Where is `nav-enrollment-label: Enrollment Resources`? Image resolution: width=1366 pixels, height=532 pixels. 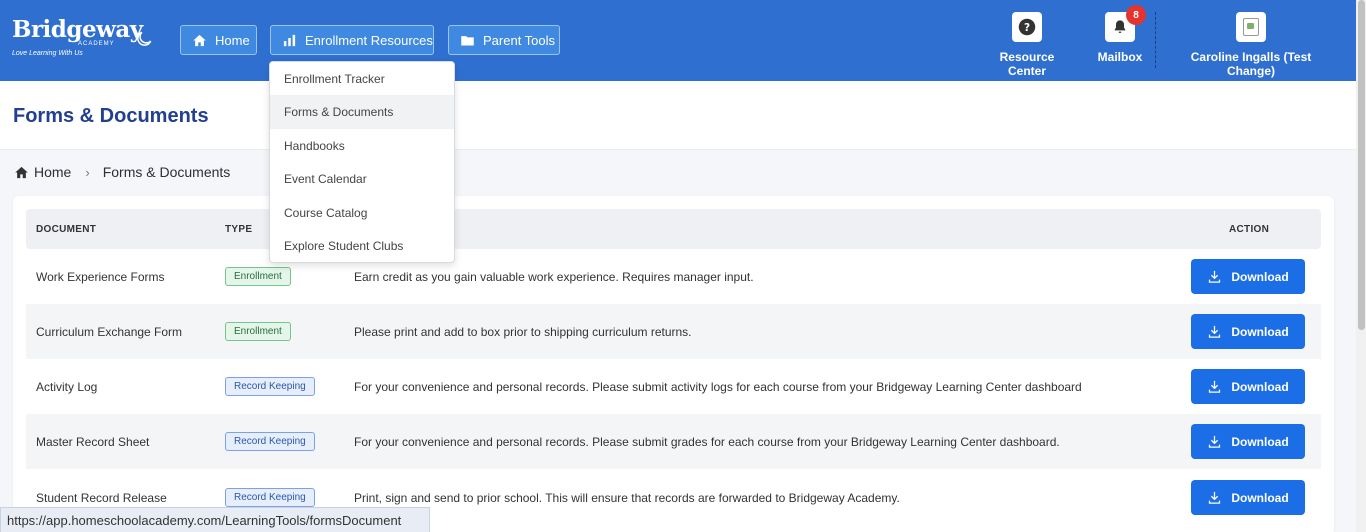 nav-enrollment-label: Enrollment Resources is located at coordinates (369, 40).